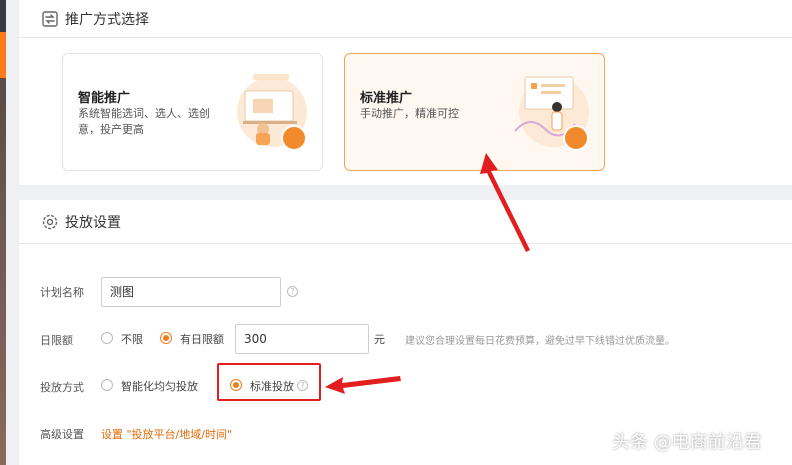 The width and height of the screenshot is (792, 465). I want to click on arrow-left-icon, so click(363, 385).